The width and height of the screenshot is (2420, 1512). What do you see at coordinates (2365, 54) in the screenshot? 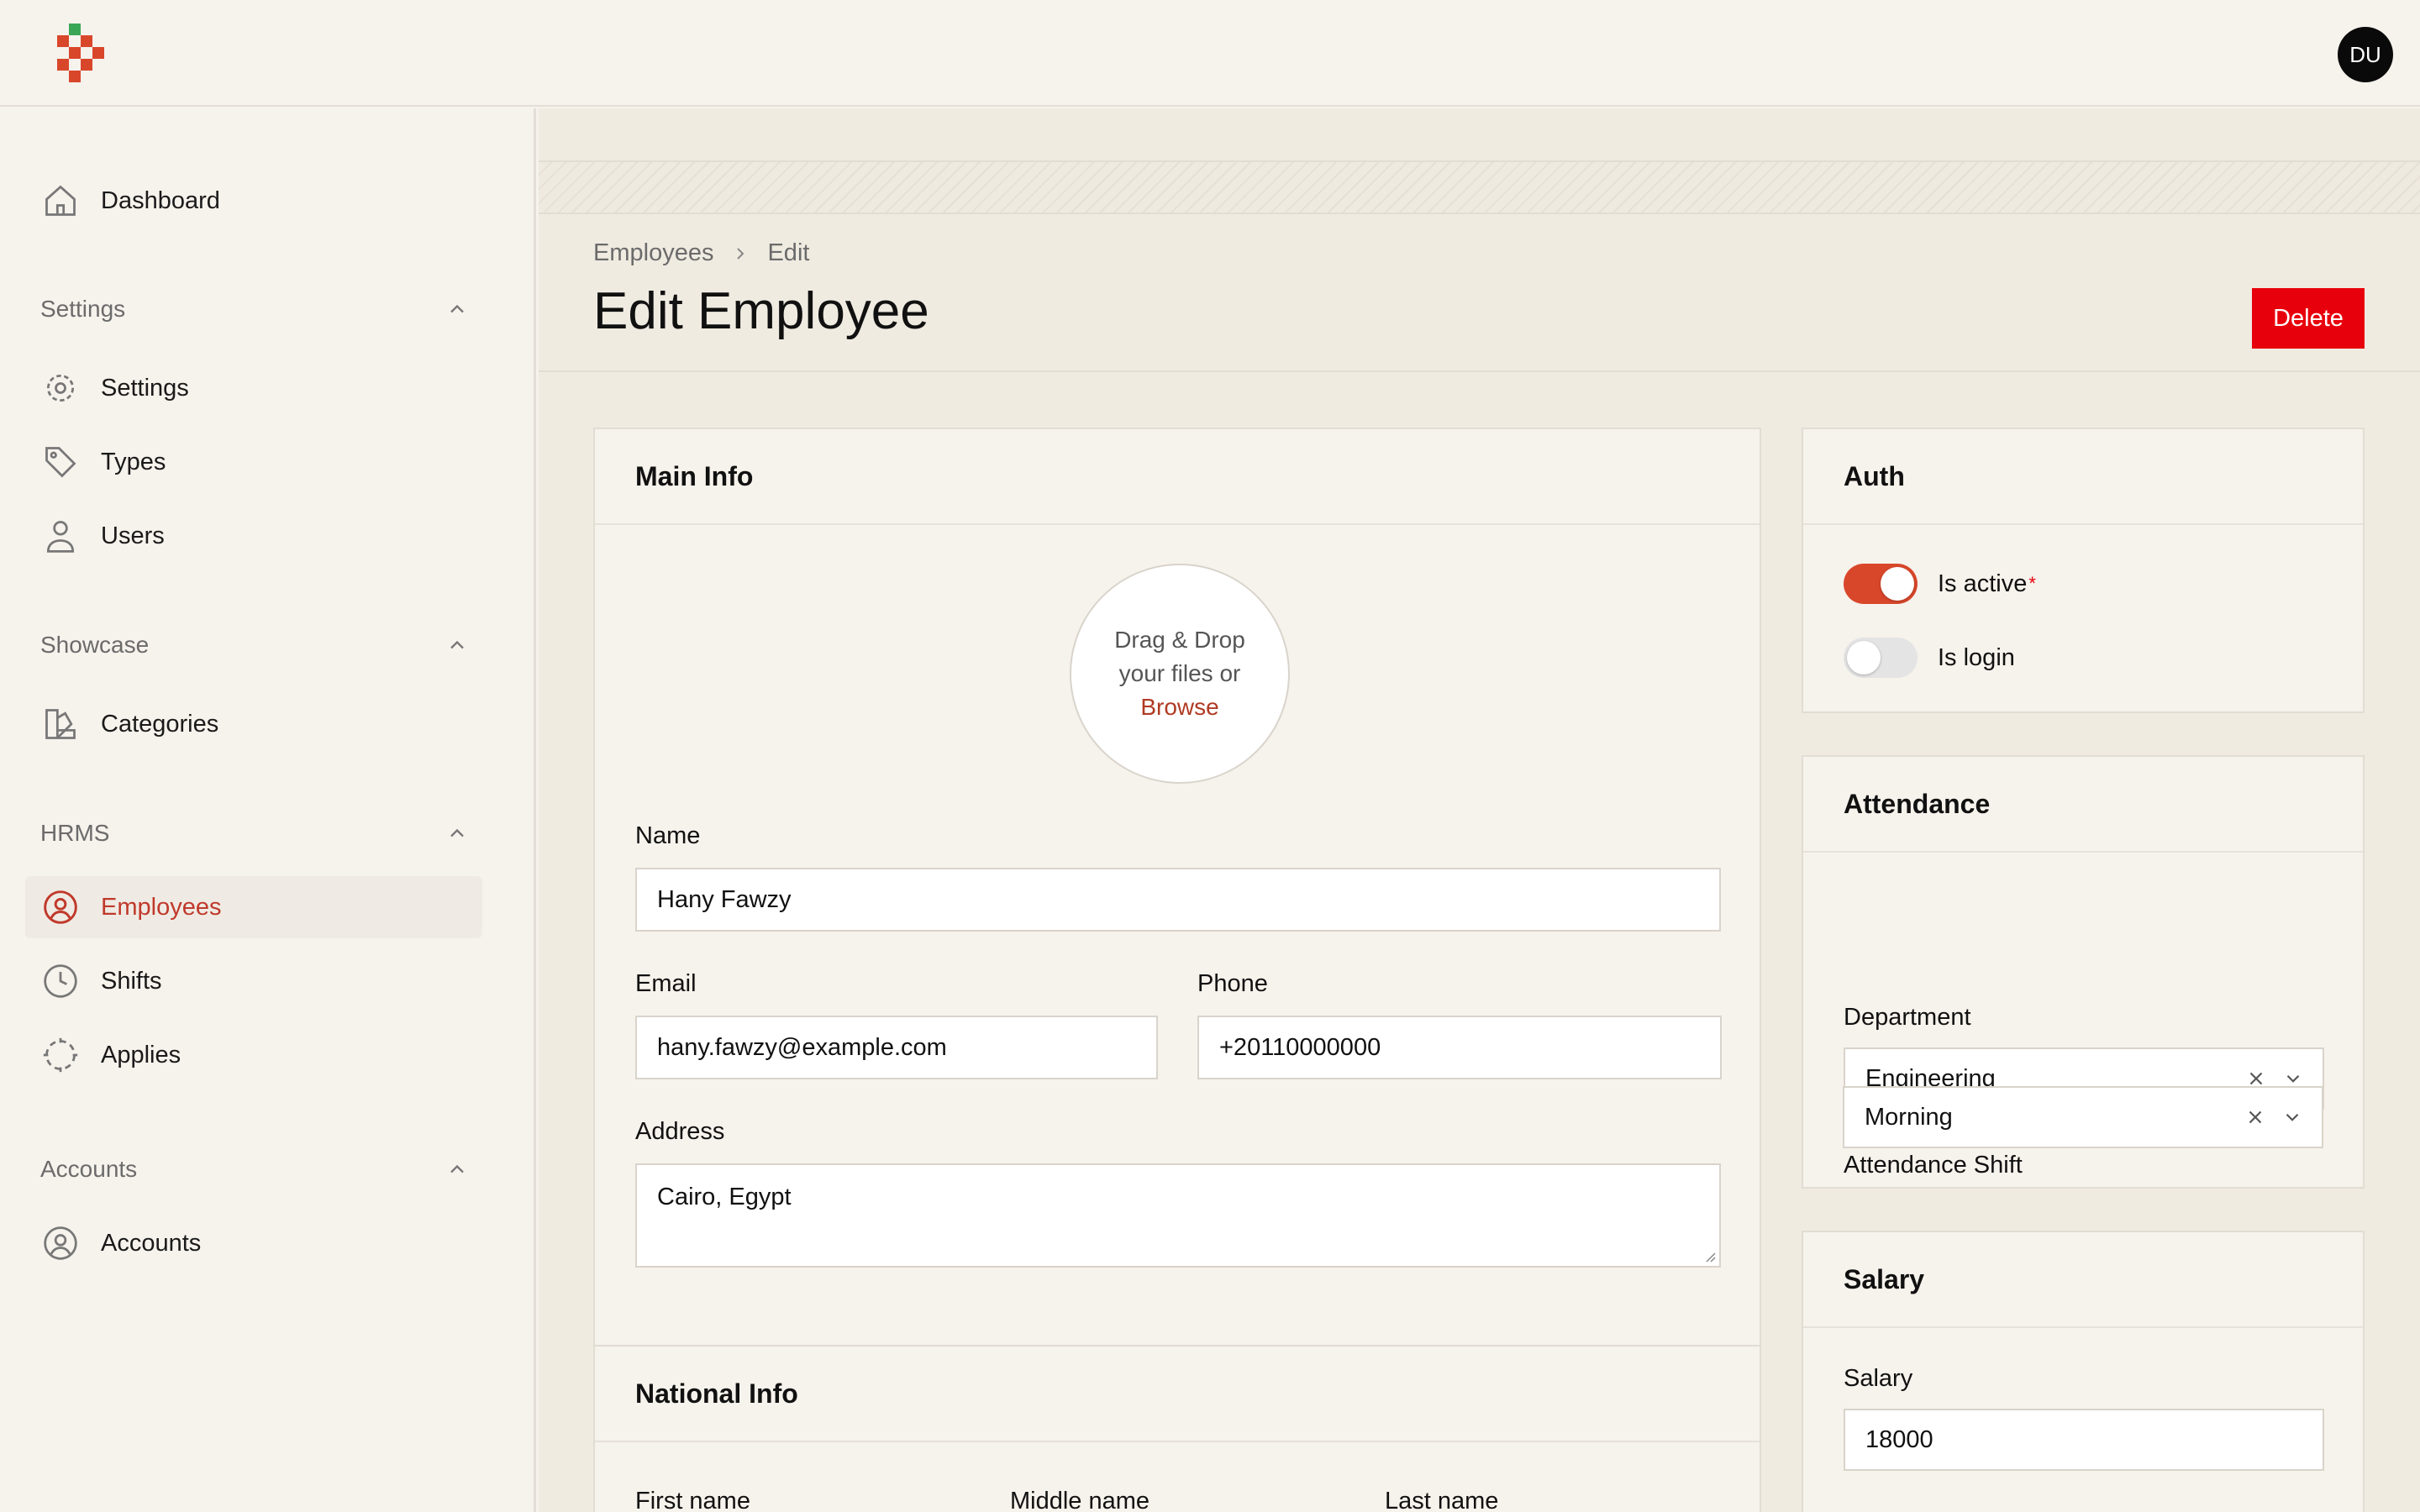
I see `user-avatar: DU` at bounding box center [2365, 54].